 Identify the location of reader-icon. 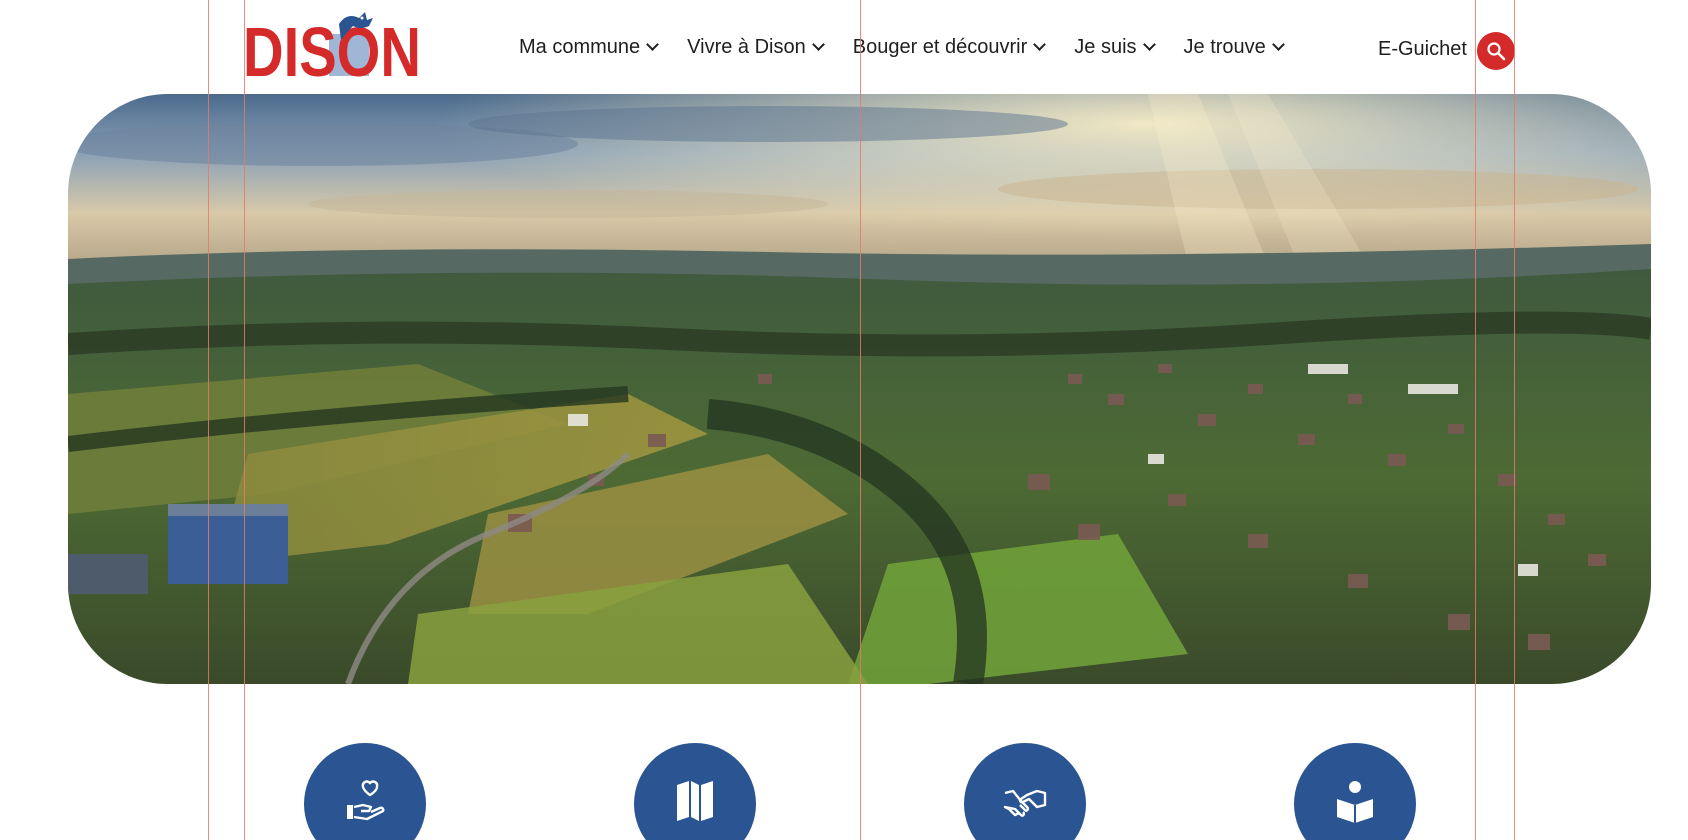
(1355, 802).